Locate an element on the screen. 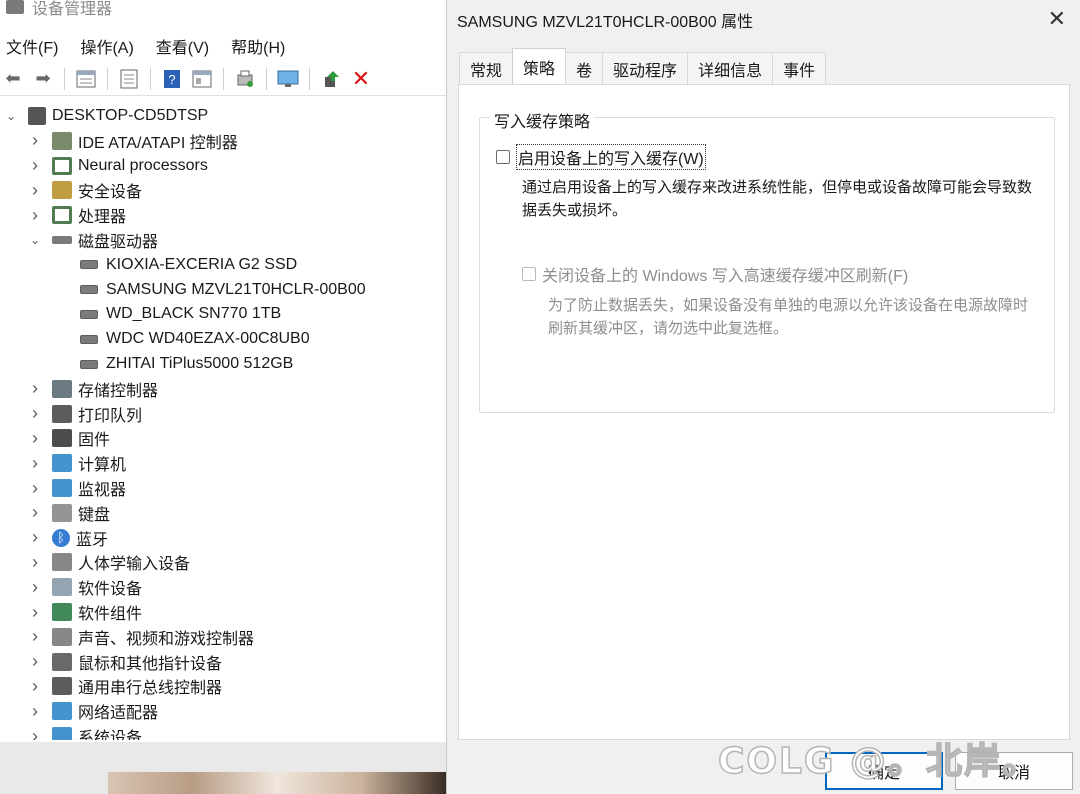  tab-driver: 驱动程序 is located at coordinates (645, 68).